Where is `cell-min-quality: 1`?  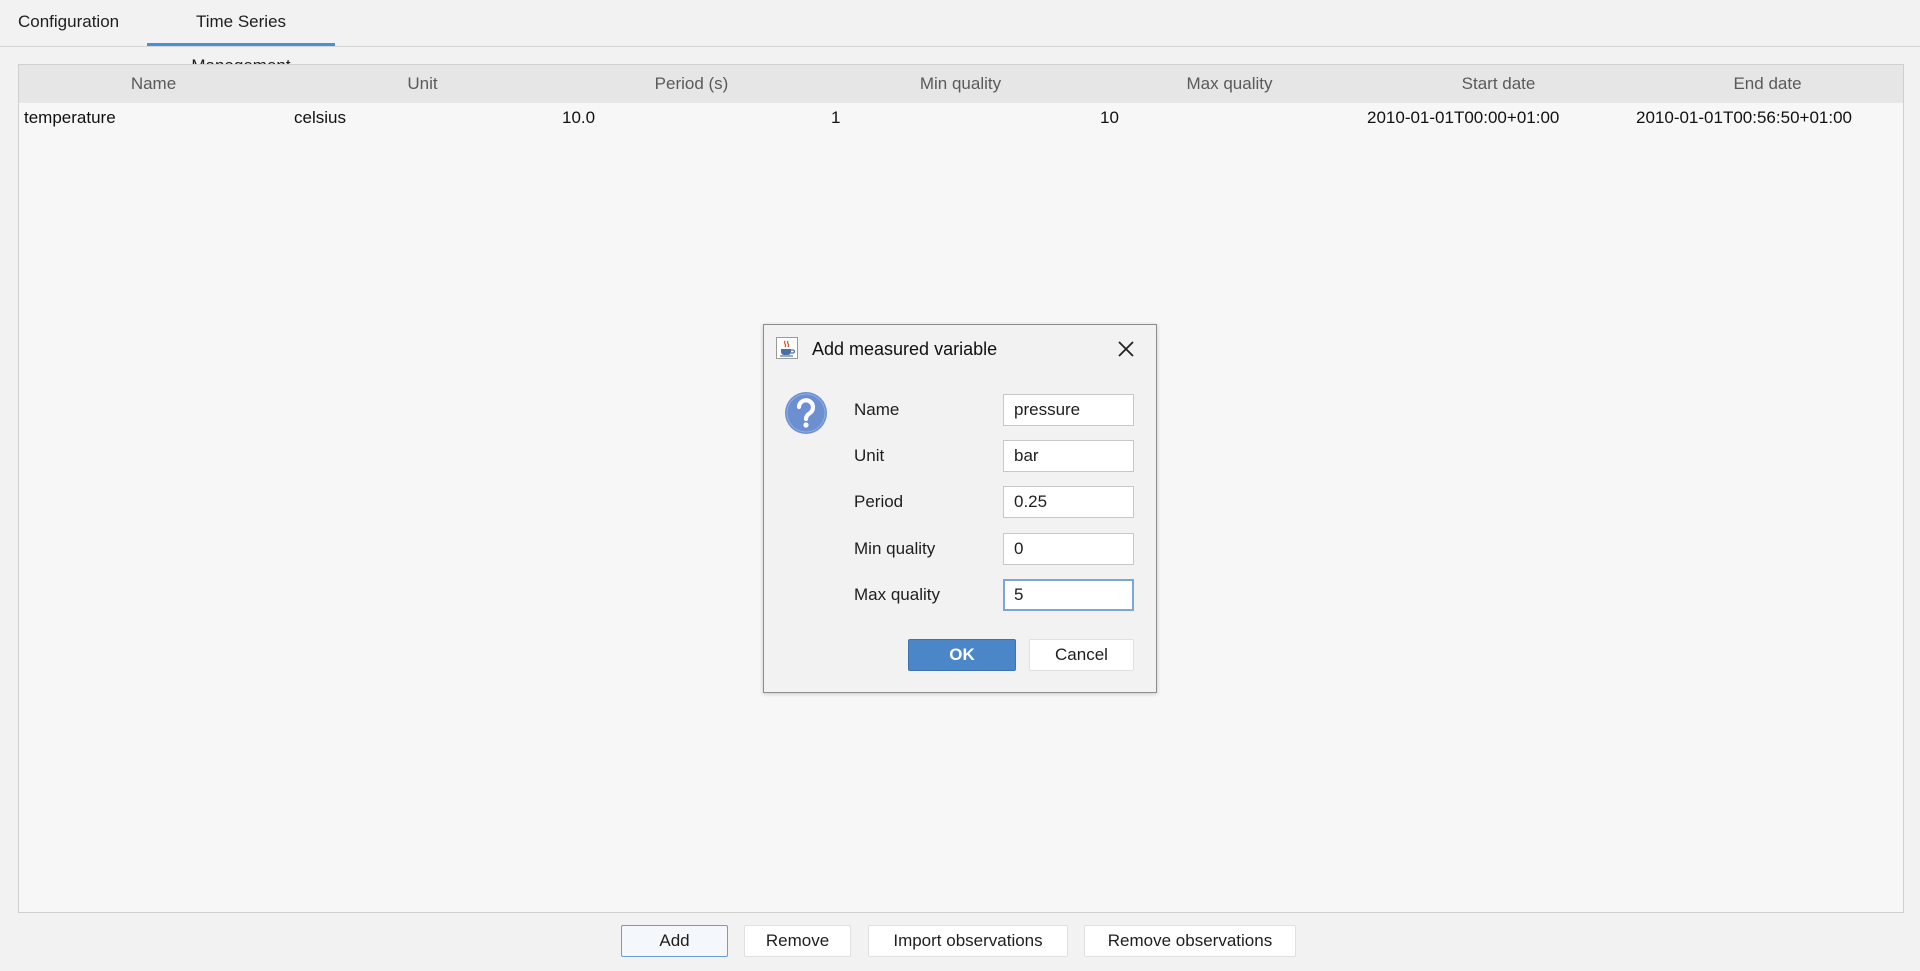
cell-min-quality: 1 is located at coordinates (836, 117).